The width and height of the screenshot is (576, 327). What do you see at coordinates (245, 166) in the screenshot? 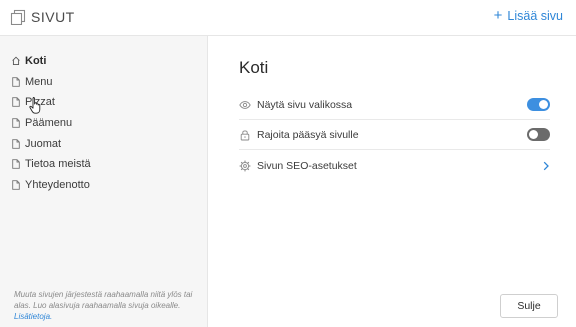
I see `gear-icon` at bounding box center [245, 166].